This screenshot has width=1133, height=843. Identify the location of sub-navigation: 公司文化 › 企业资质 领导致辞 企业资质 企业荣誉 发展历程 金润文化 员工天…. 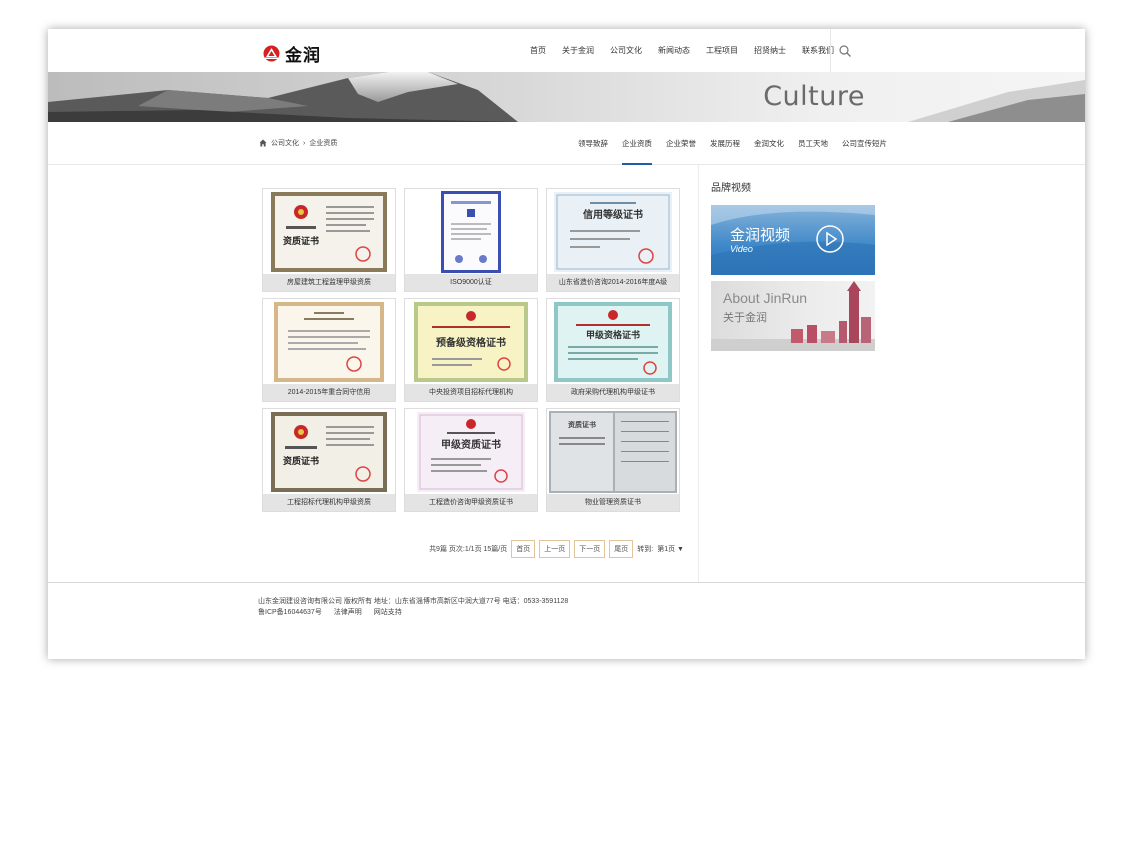
(566, 143).